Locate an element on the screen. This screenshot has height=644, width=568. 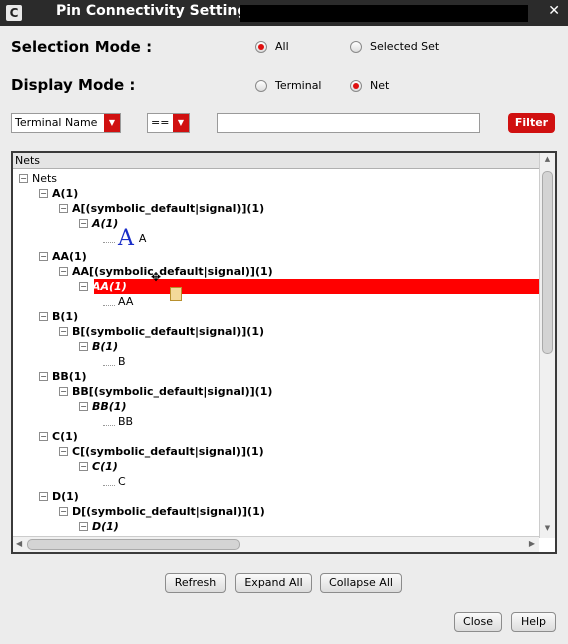
close-icon: ✕ is located at coordinates (554, 11).